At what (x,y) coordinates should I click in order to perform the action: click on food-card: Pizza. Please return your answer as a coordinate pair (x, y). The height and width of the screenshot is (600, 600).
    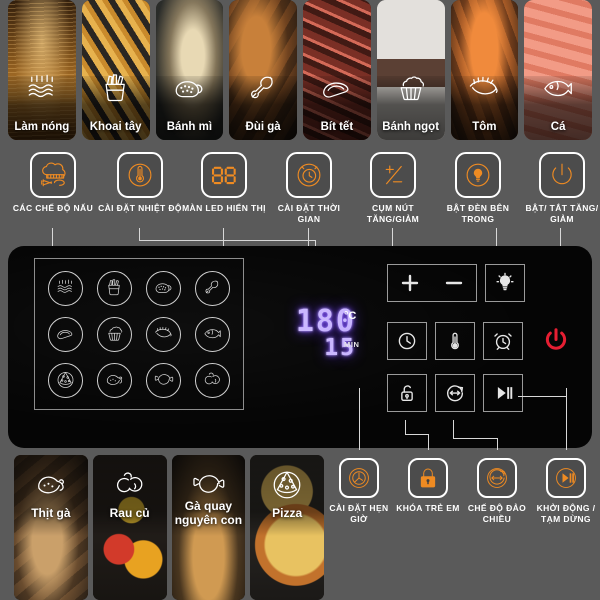
    Looking at the image, I should click on (287, 527).